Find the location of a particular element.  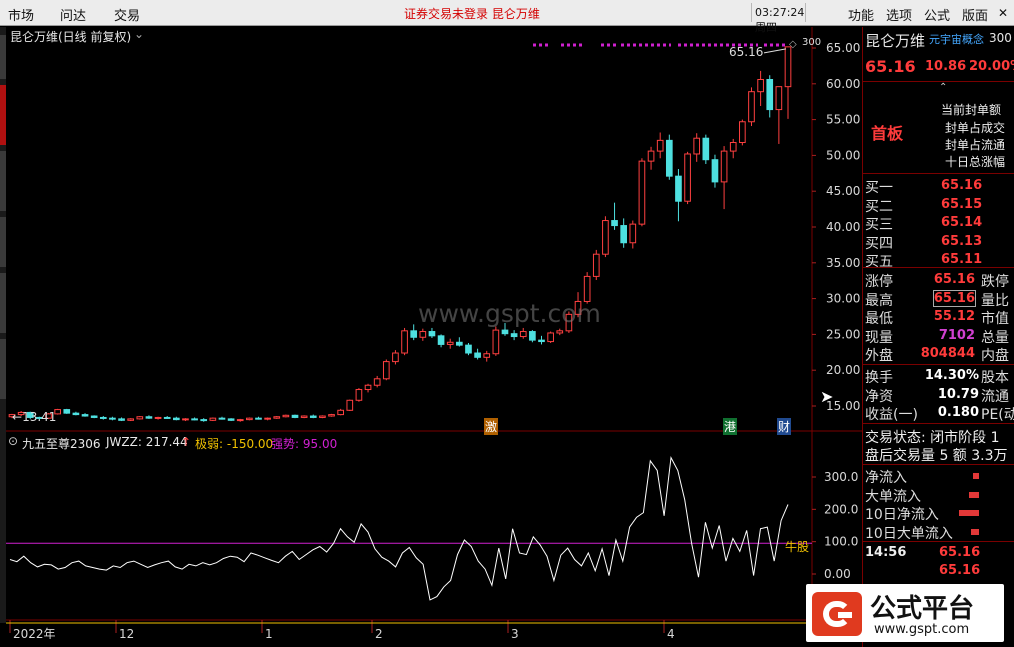

price-axis-label: 65.00 is located at coordinates (843, 48).